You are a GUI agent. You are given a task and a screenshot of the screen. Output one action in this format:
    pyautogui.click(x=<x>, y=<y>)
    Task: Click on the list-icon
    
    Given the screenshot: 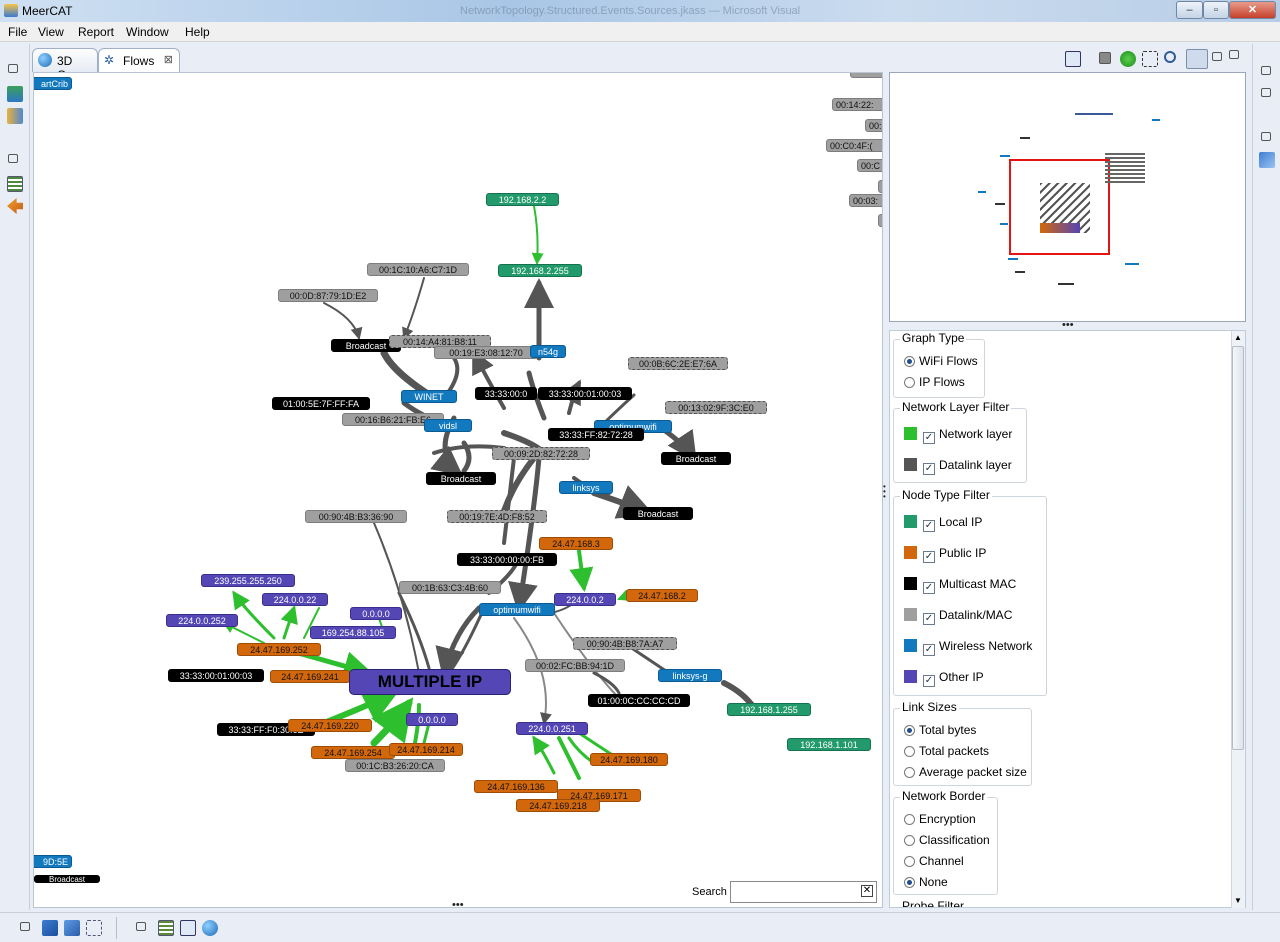 What is the action you would take?
    pyautogui.click(x=15, y=184)
    